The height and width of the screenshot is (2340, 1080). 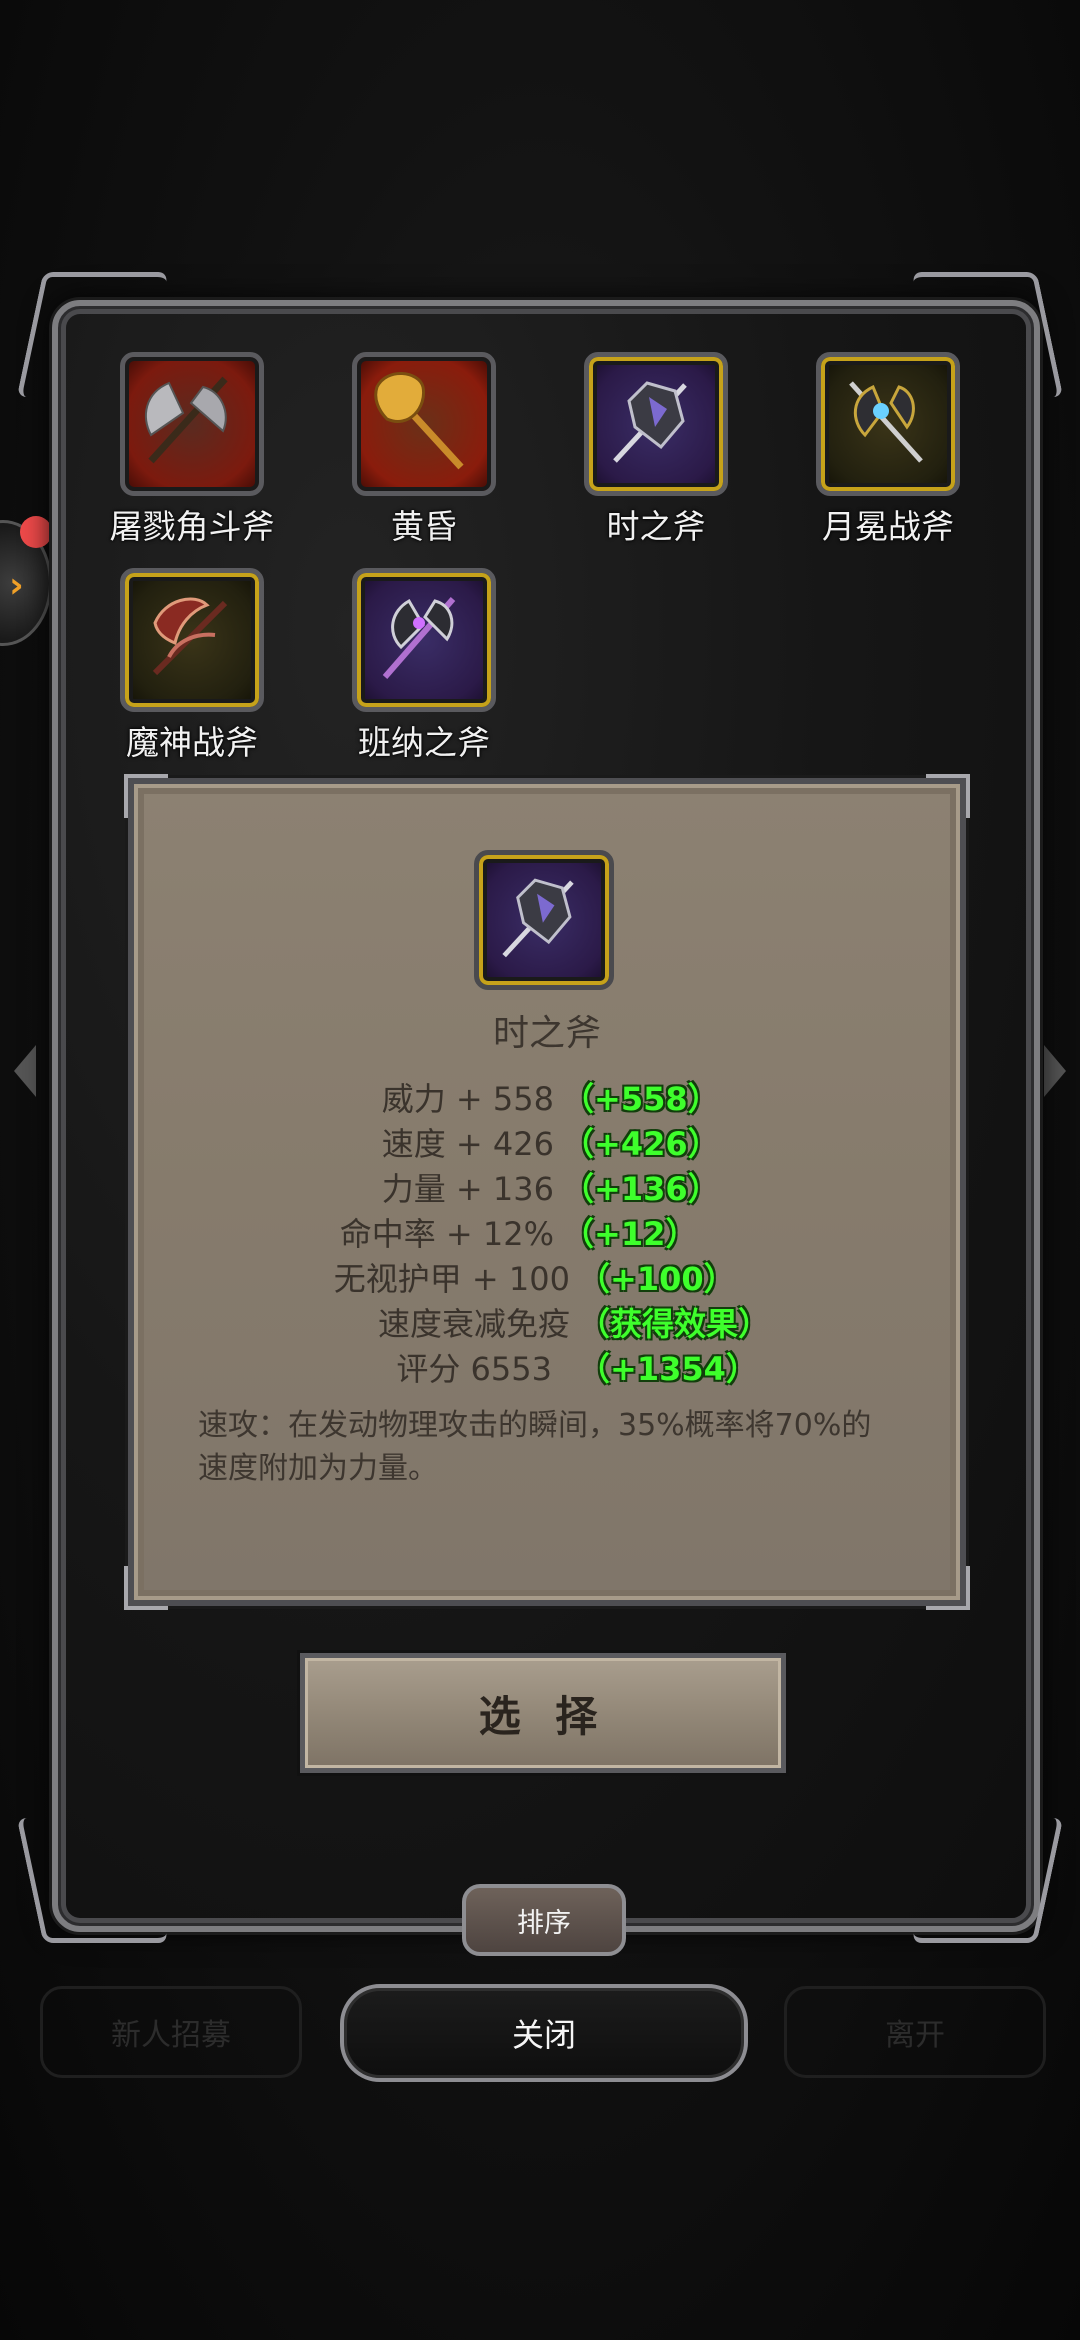 I want to click on item-slot-3: 时之斧, so click(x=656, y=450).